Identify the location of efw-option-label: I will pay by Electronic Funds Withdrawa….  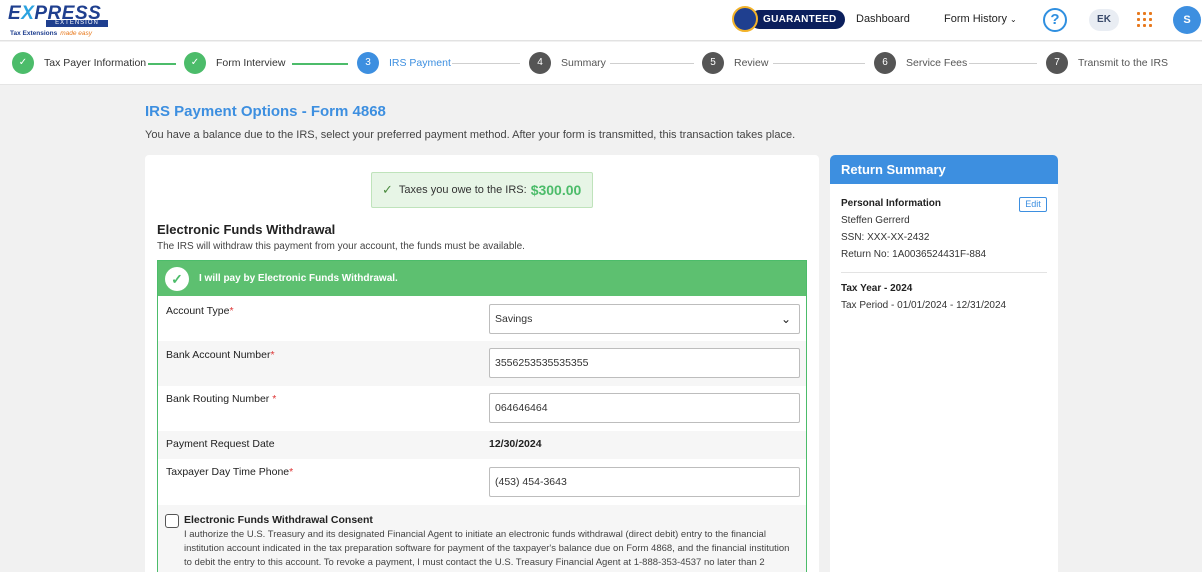
(298, 278).